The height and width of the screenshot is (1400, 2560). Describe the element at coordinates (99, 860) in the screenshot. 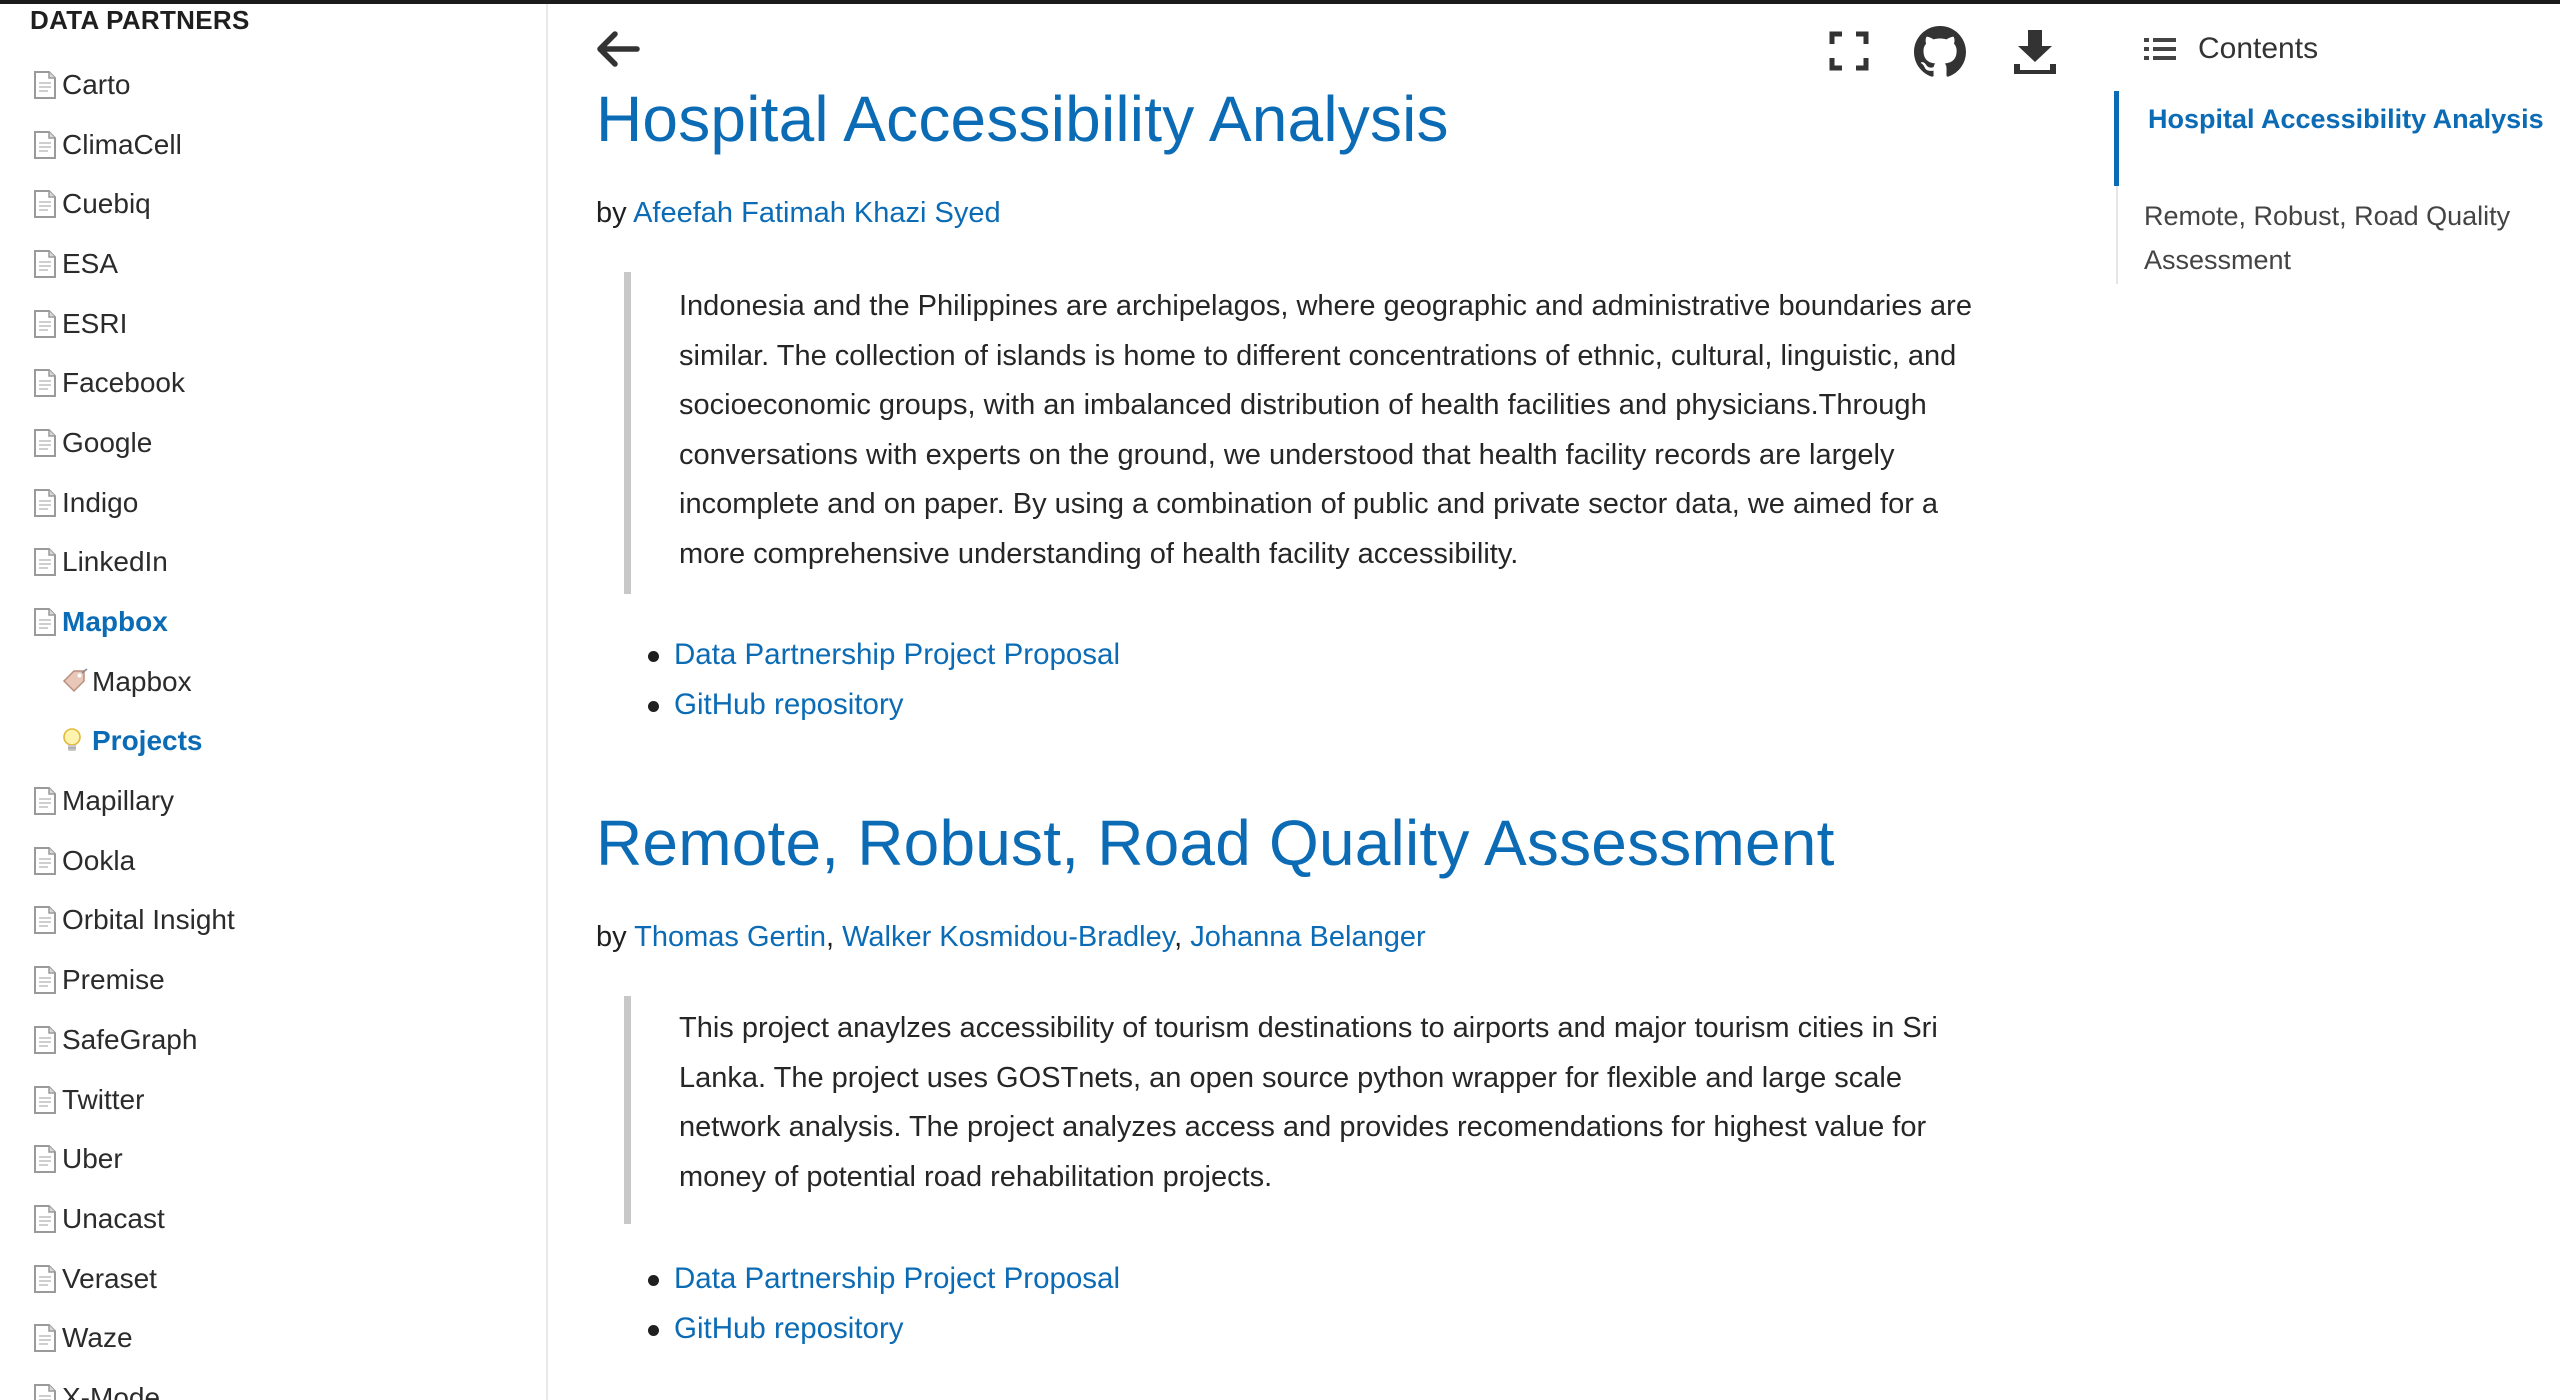

I see `sidebar-item-label: Ookla` at that location.